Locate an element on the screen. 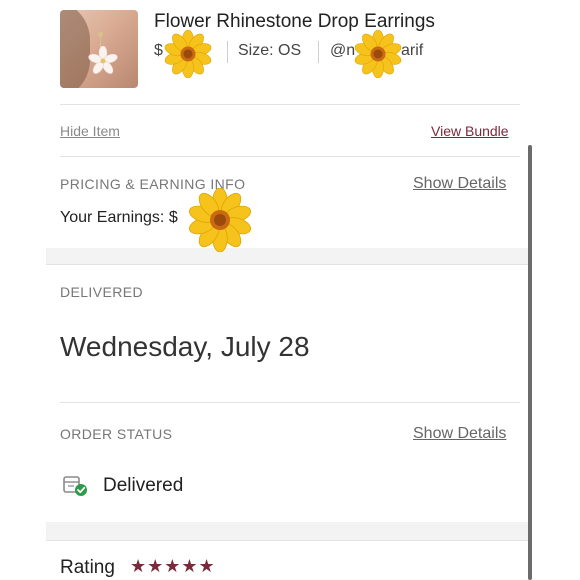 The image size is (580, 580). rating-label: Rating is located at coordinates (87, 567).